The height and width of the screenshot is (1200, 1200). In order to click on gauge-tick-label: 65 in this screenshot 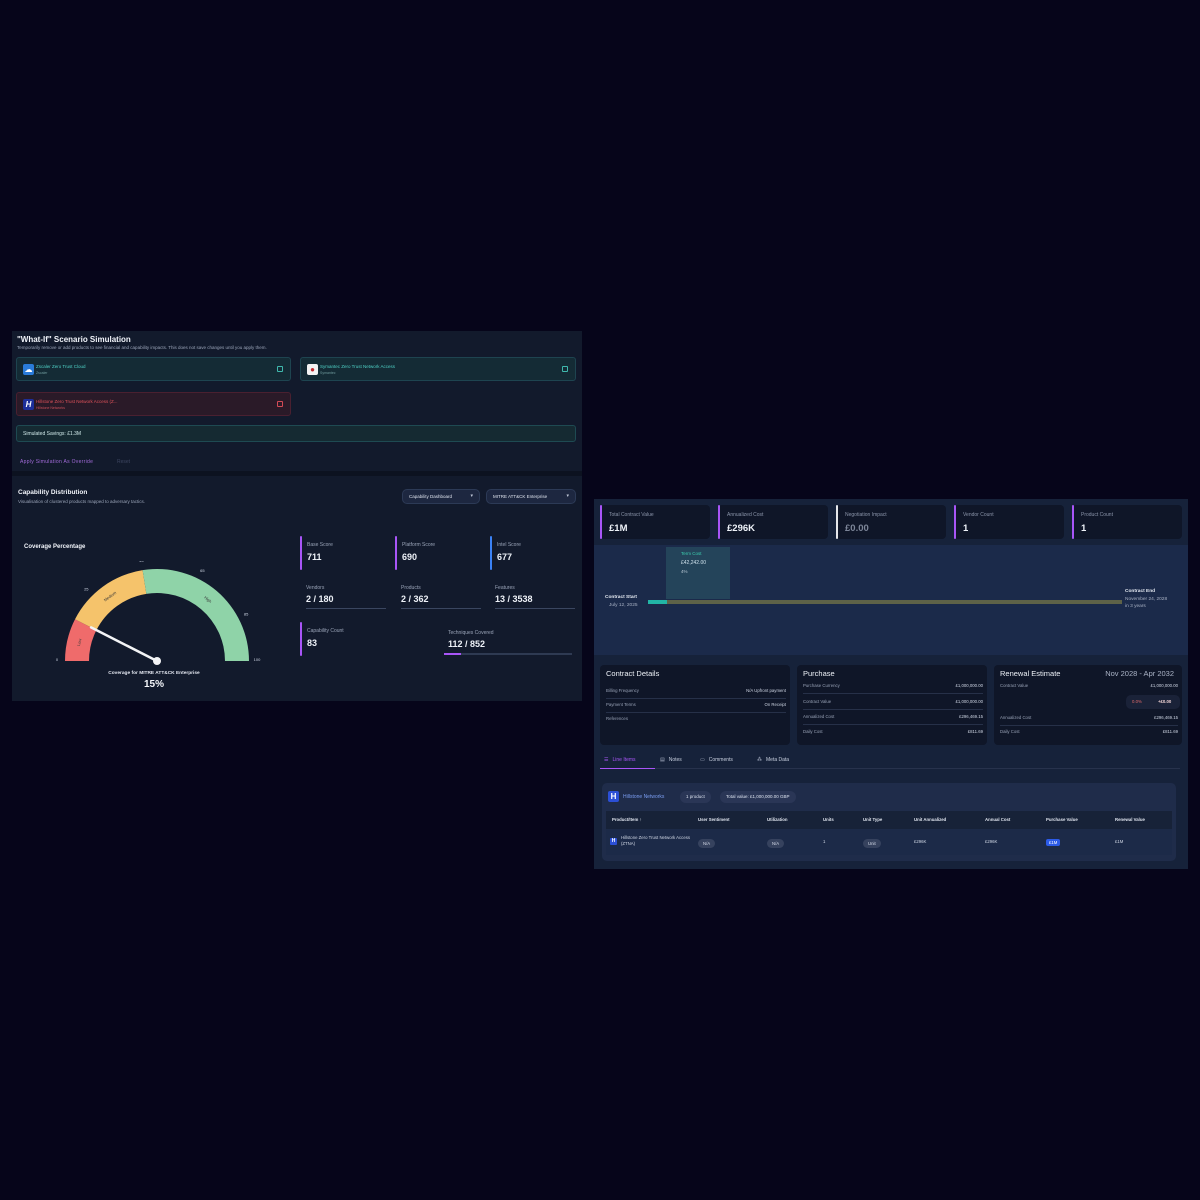, I will do `click(202, 570)`.